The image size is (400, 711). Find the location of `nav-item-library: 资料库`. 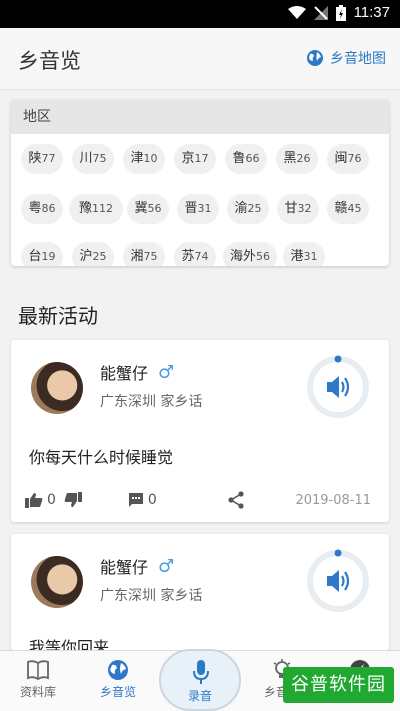

nav-item-library: 资料库 is located at coordinates (38, 678).